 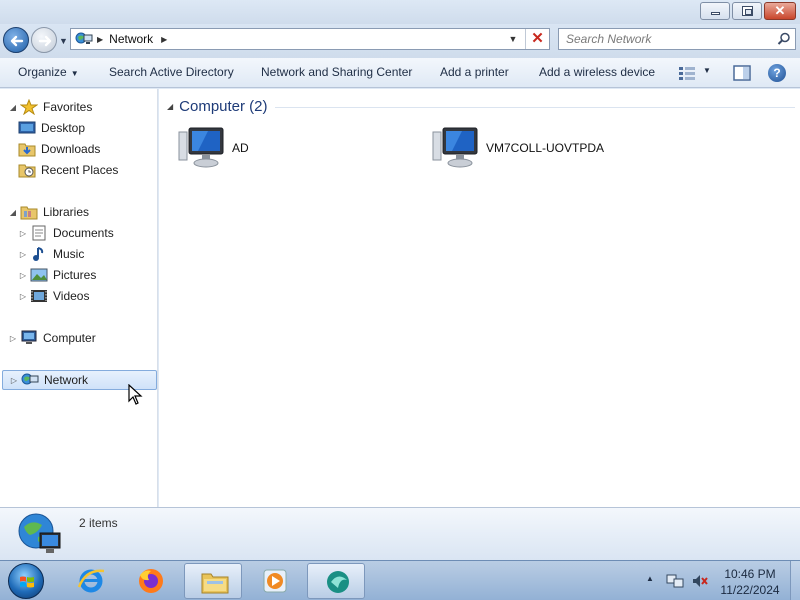 I want to click on start-button, so click(x=26, y=581).